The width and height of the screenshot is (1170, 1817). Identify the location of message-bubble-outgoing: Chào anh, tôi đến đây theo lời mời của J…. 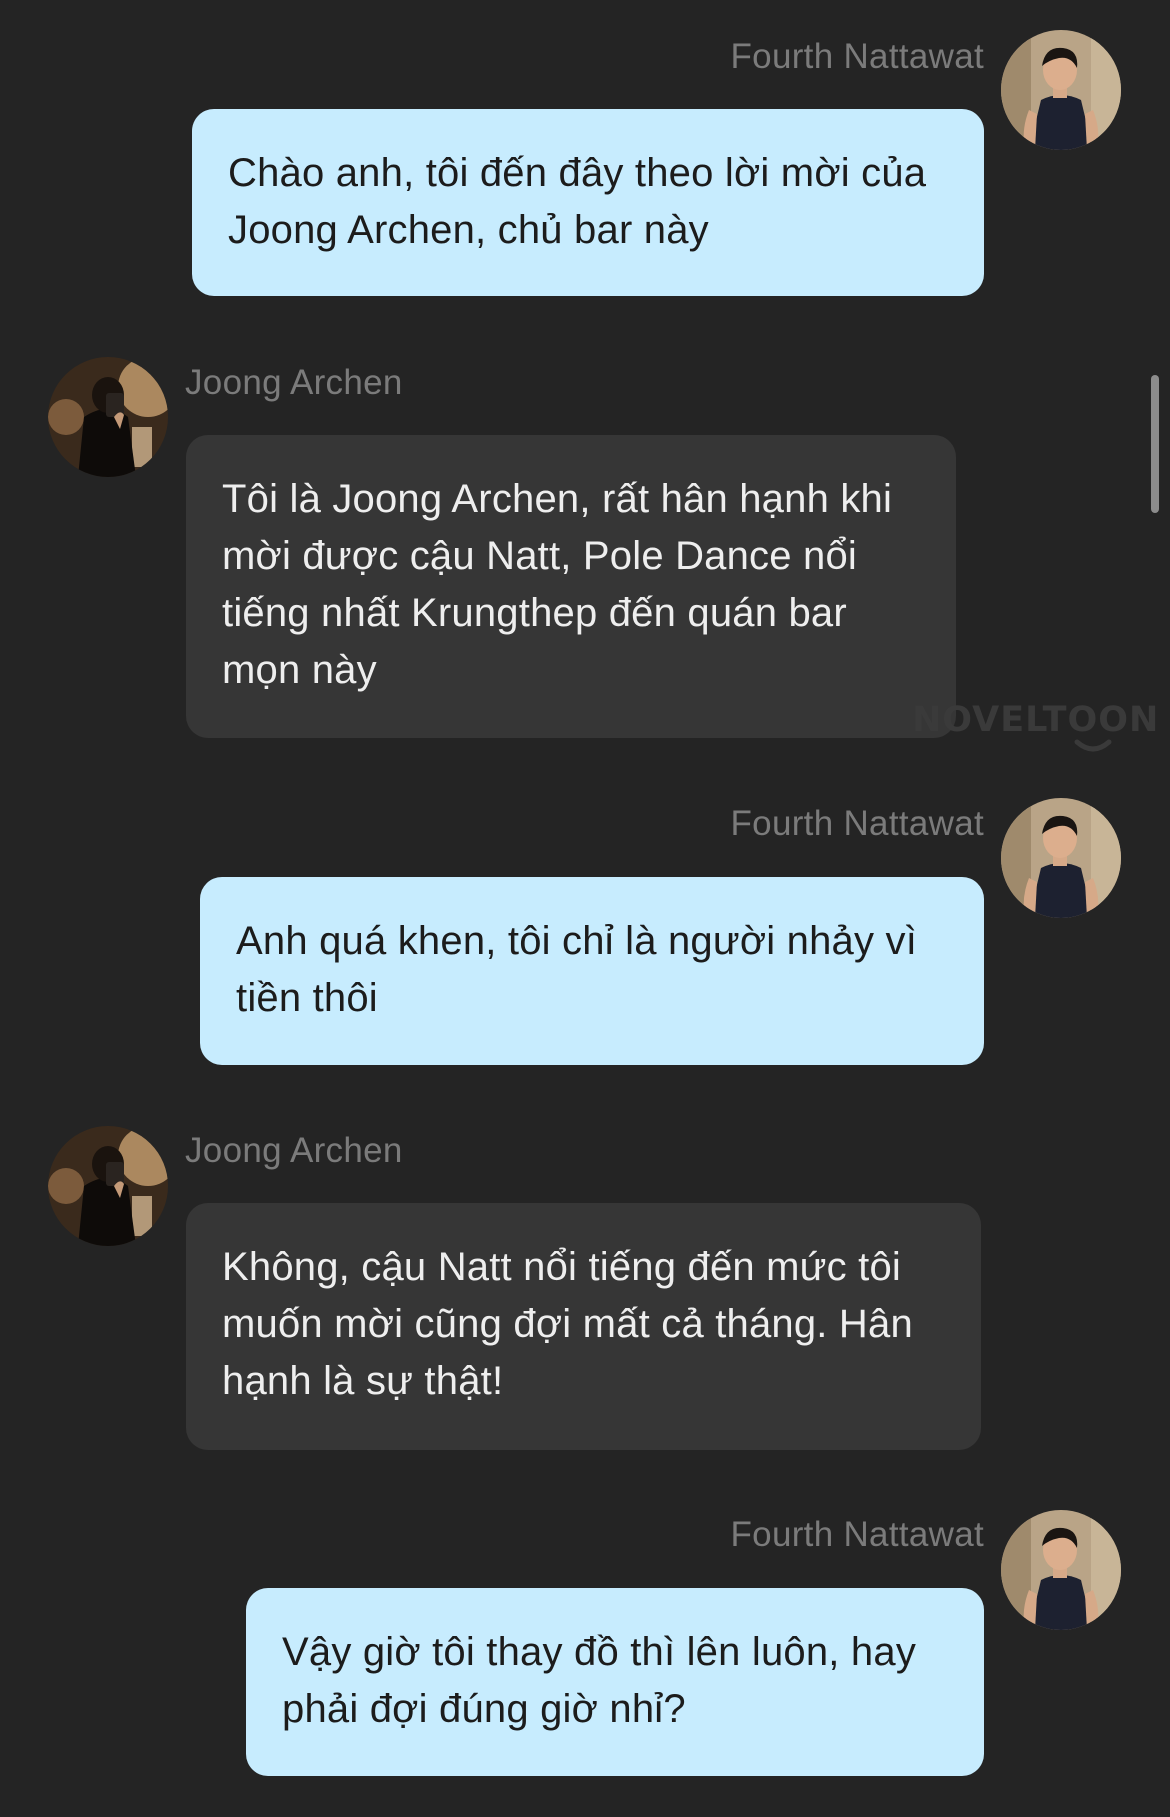
(588, 202).